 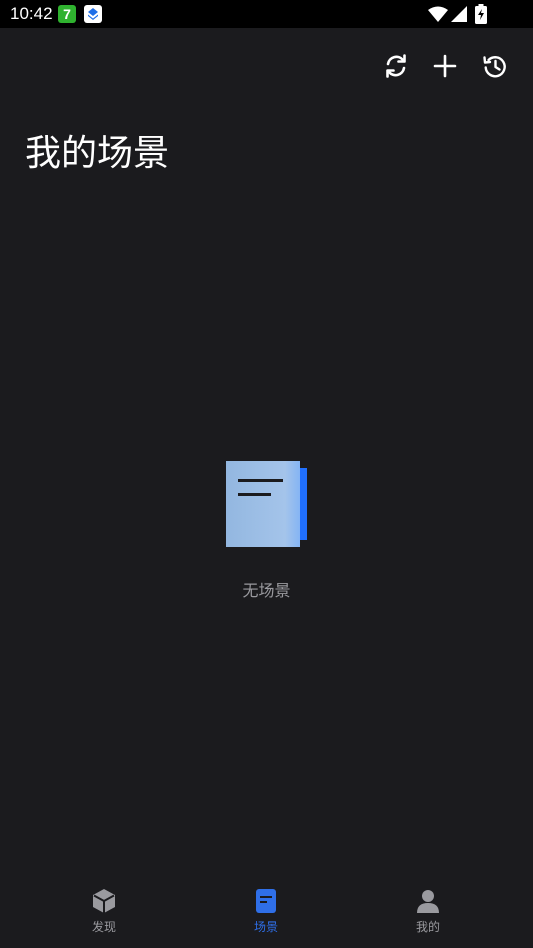 I want to click on seven-app-icon: 7, so click(x=67, y=14).